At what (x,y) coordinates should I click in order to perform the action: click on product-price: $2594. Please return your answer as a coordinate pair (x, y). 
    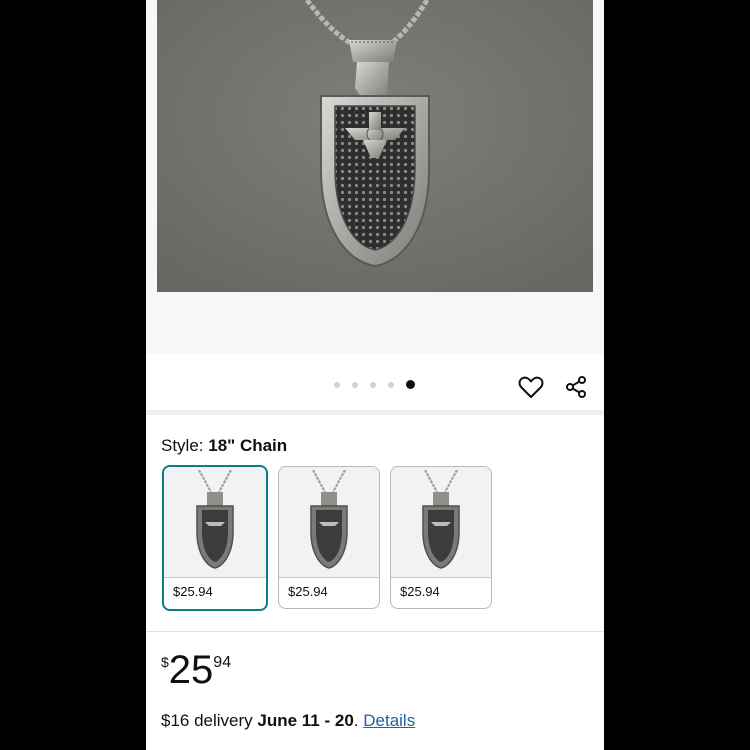
    Looking at the image, I should click on (196, 670).